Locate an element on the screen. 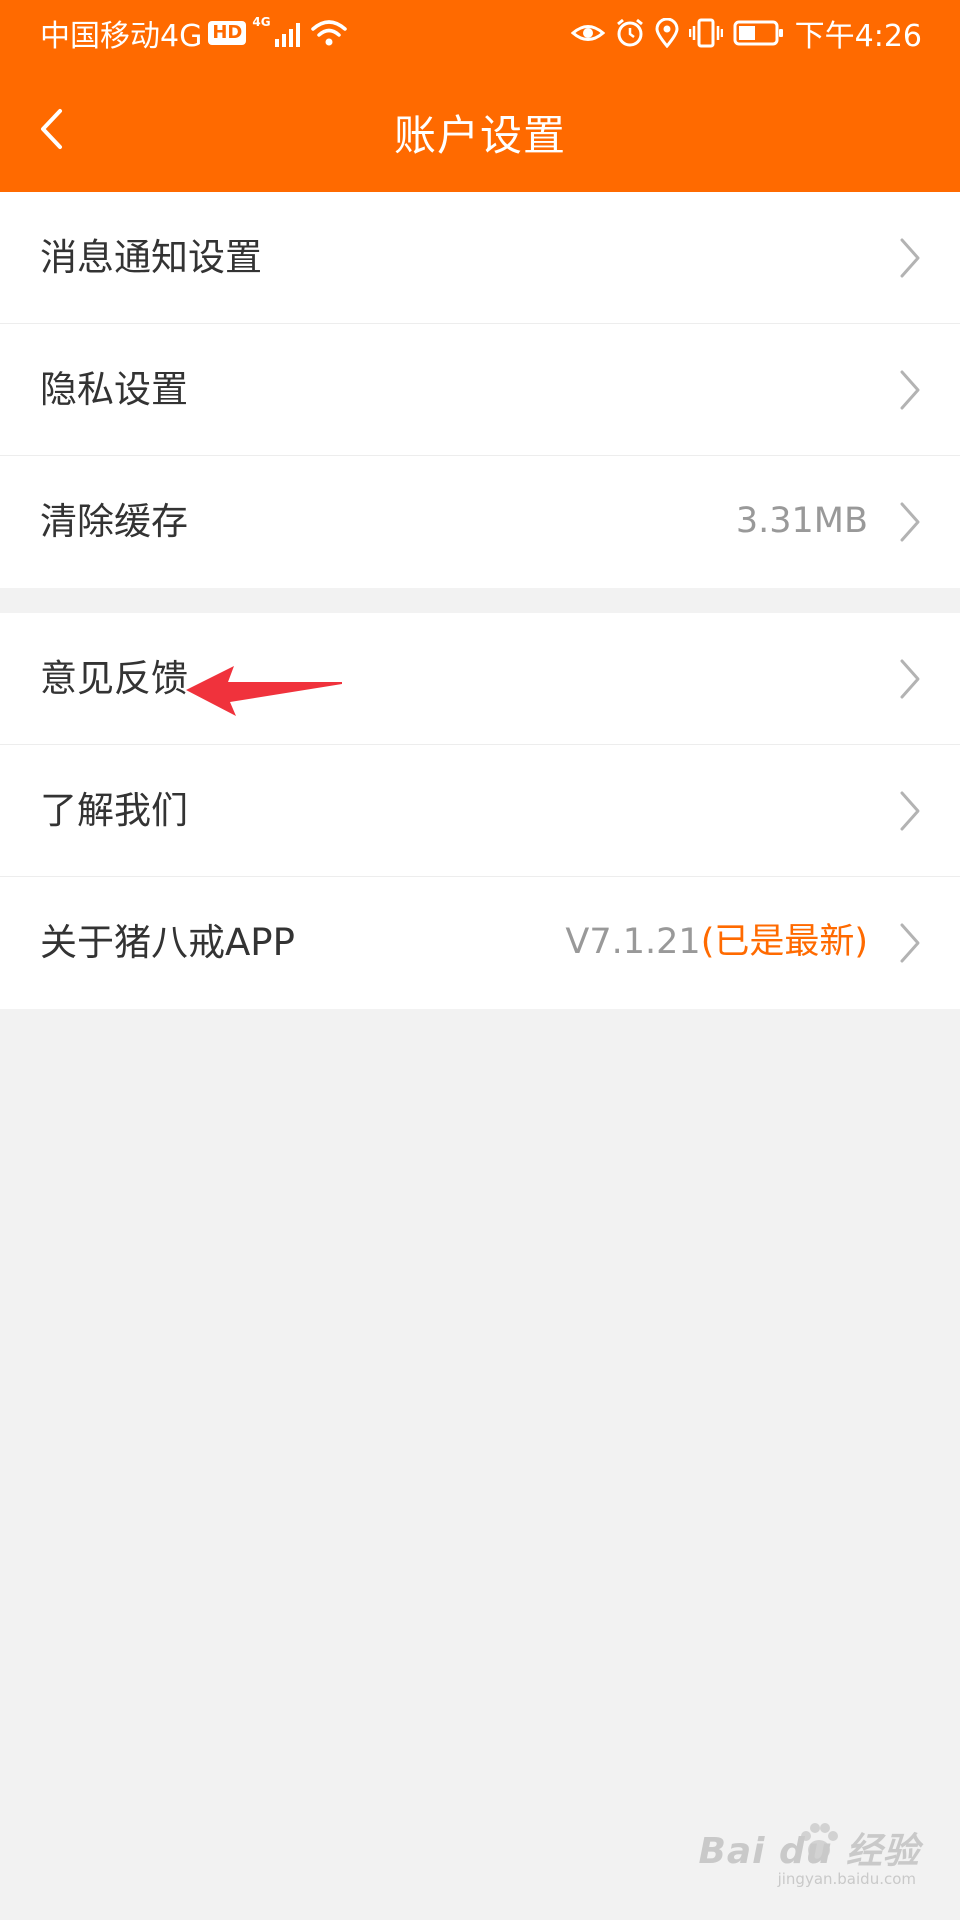 This screenshot has height=1920, width=960. latest-version-badge: (已是最新) is located at coordinates (784, 942).